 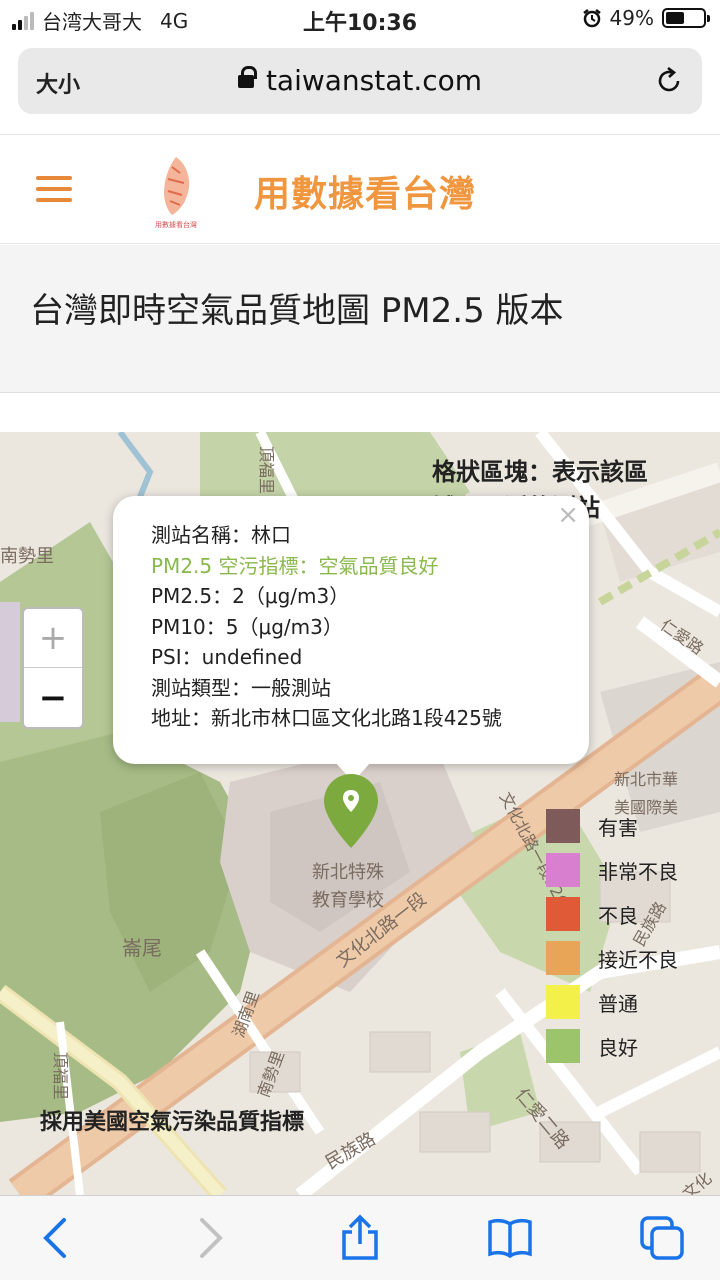 What do you see at coordinates (669, 81) in the screenshot?
I see `reload-icon` at bounding box center [669, 81].